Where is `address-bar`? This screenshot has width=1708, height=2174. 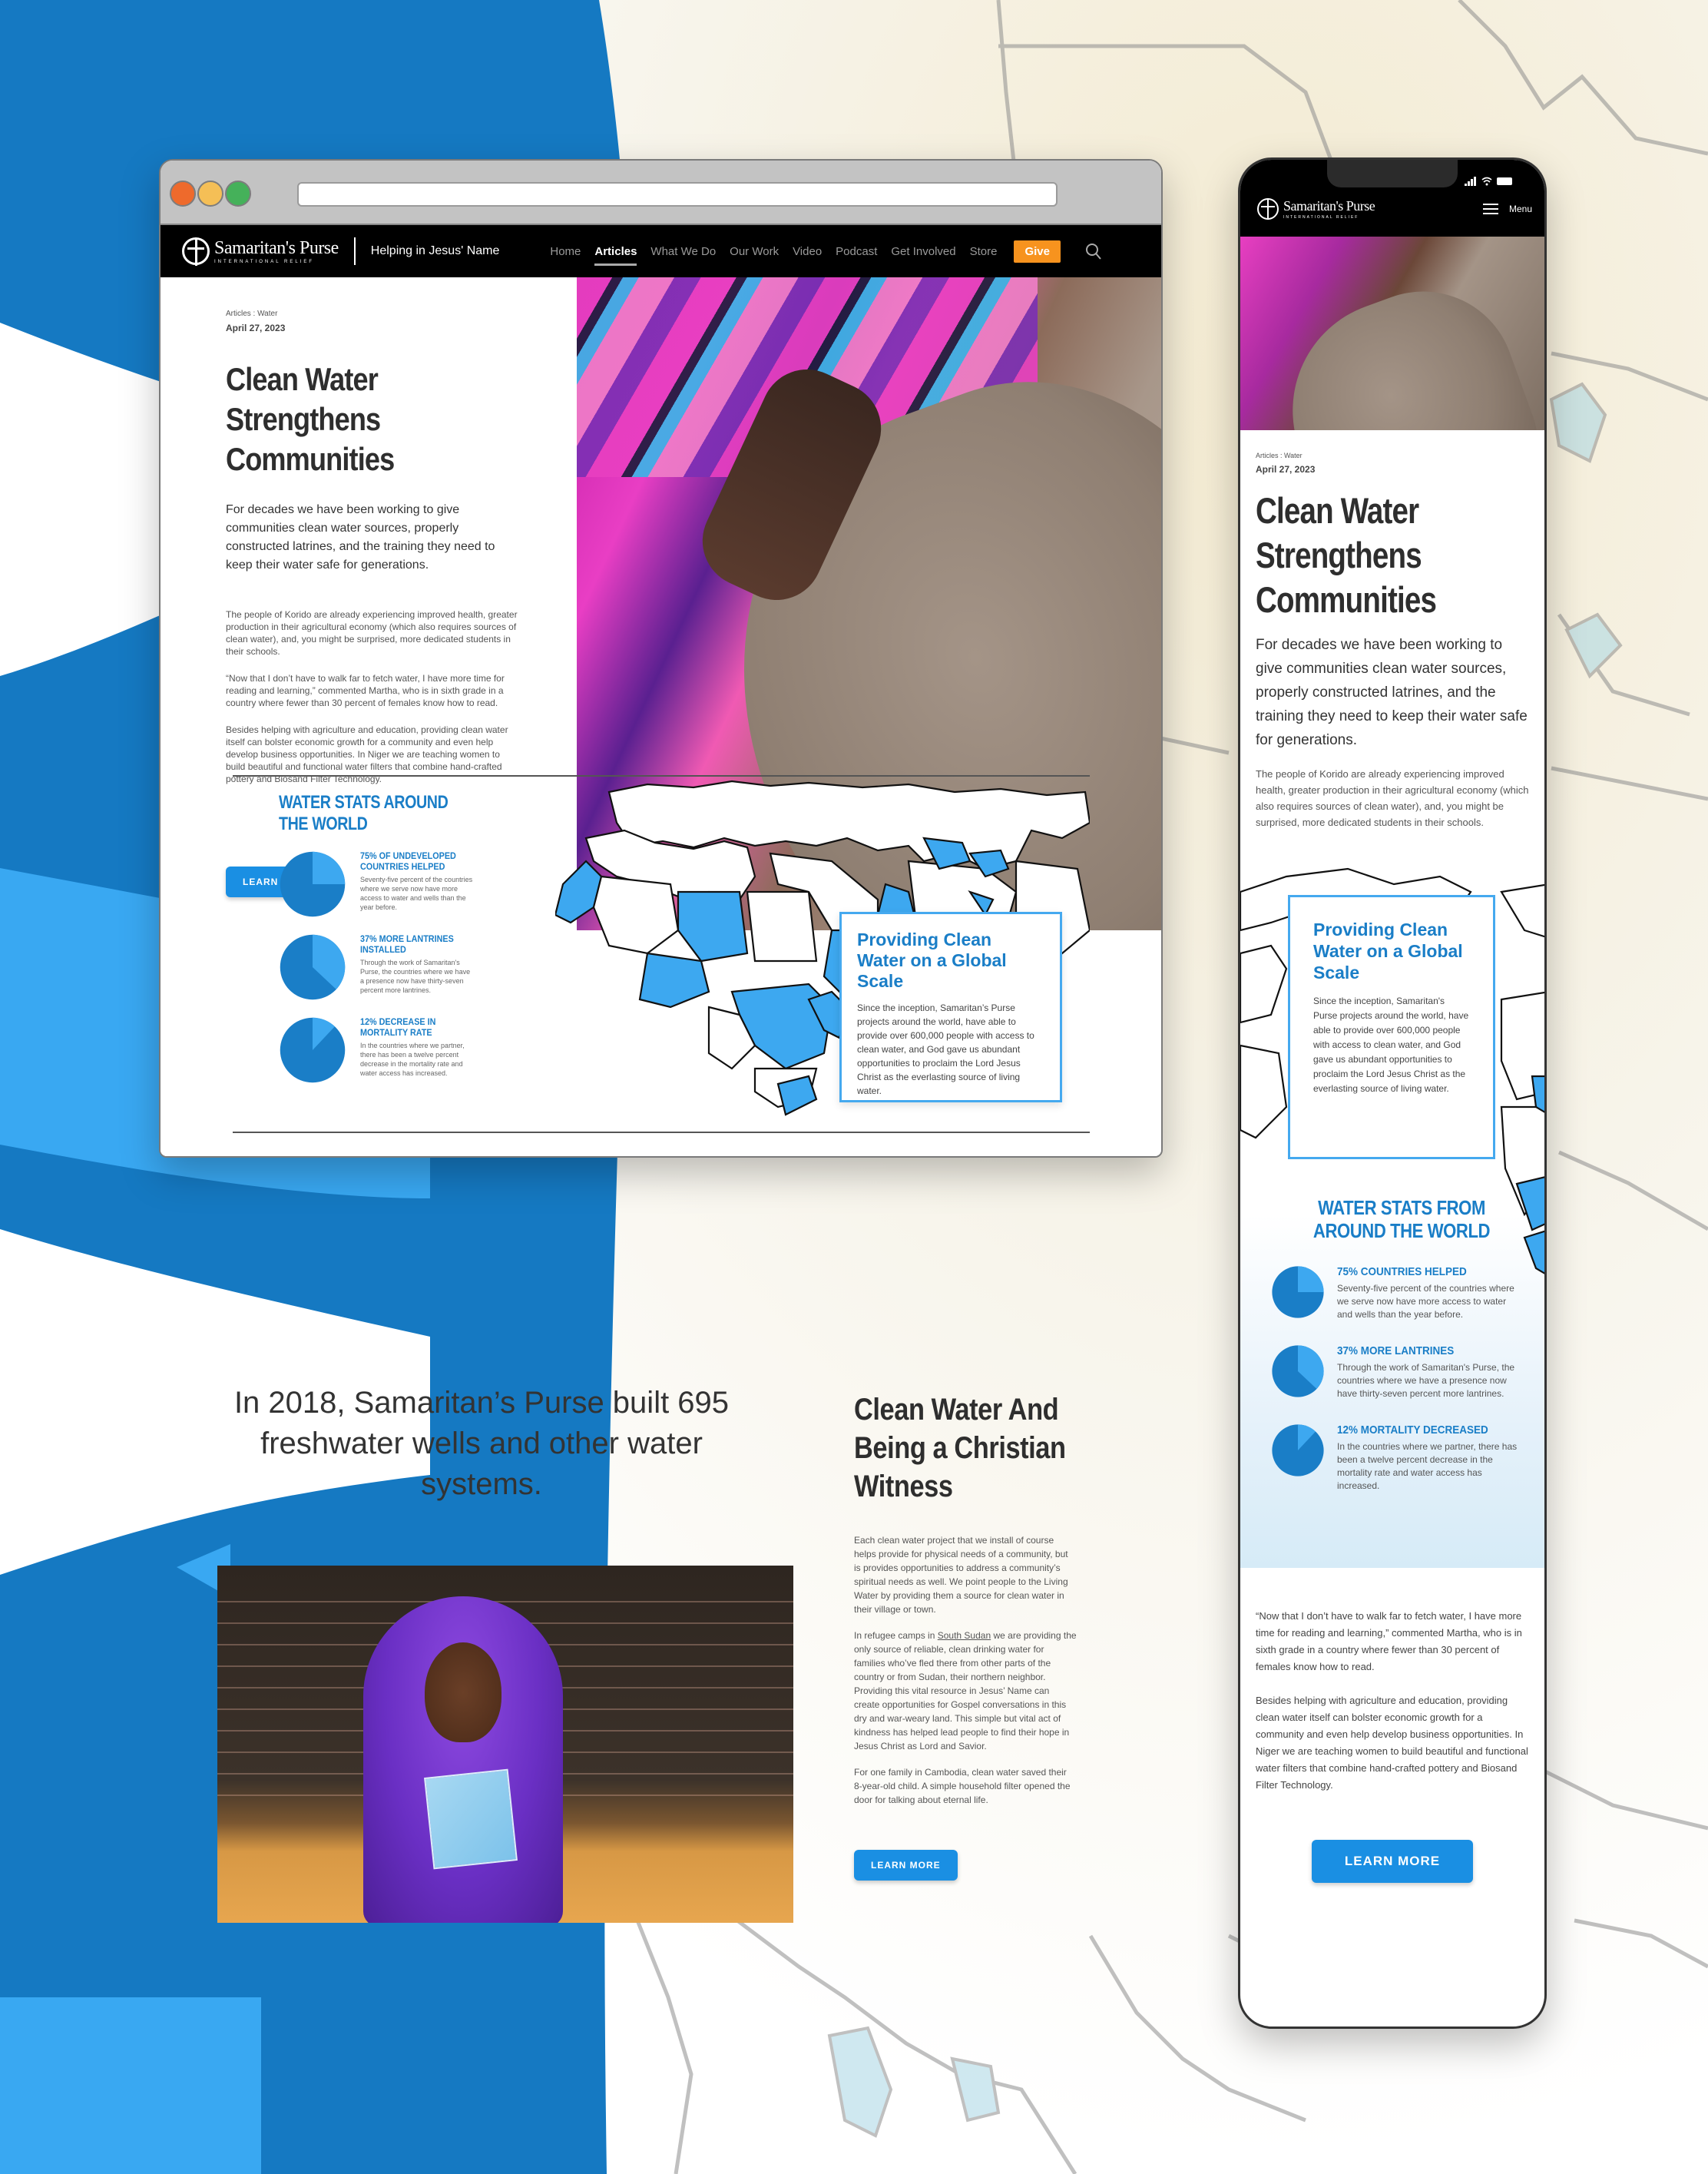 address-bar is located at coordinates (677, 195).